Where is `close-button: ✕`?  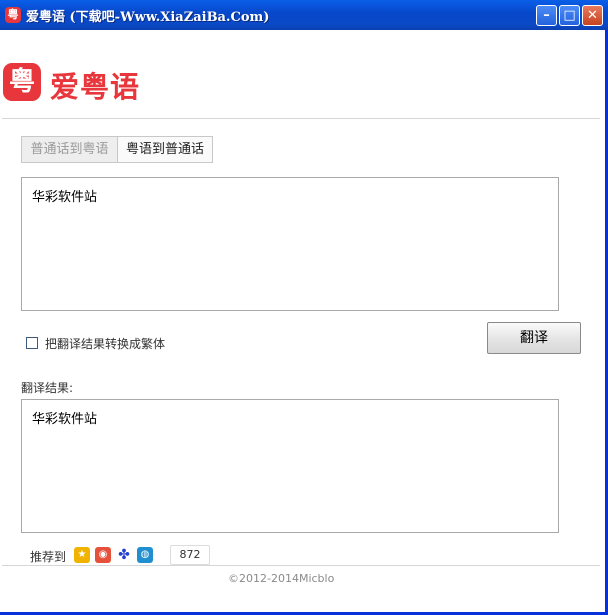
close-button: ✕ is located at coordinates (592, 15).